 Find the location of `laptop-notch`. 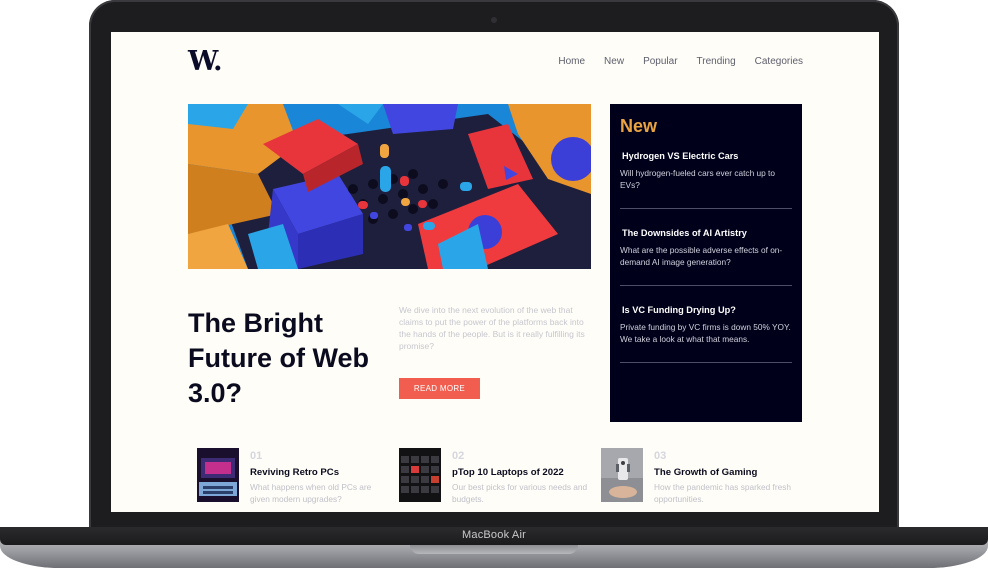

laptop-notch is located at coordinates (494, 549).